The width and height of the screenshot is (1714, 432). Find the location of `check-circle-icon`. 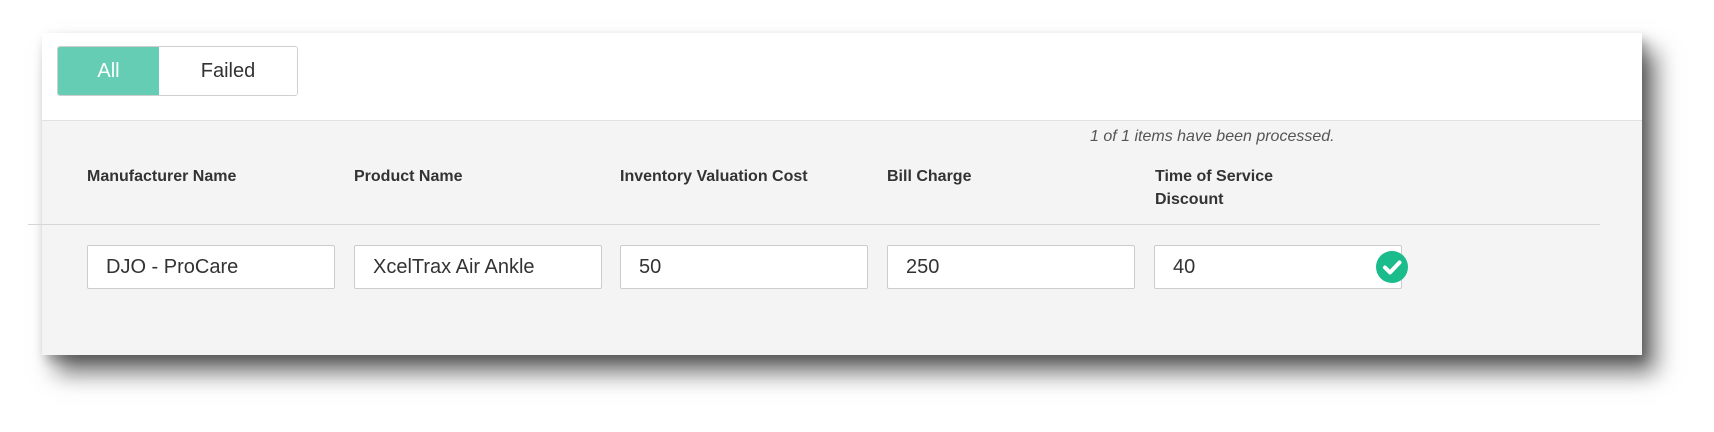

check-circle-icon is located at coordinates (1392, 267).